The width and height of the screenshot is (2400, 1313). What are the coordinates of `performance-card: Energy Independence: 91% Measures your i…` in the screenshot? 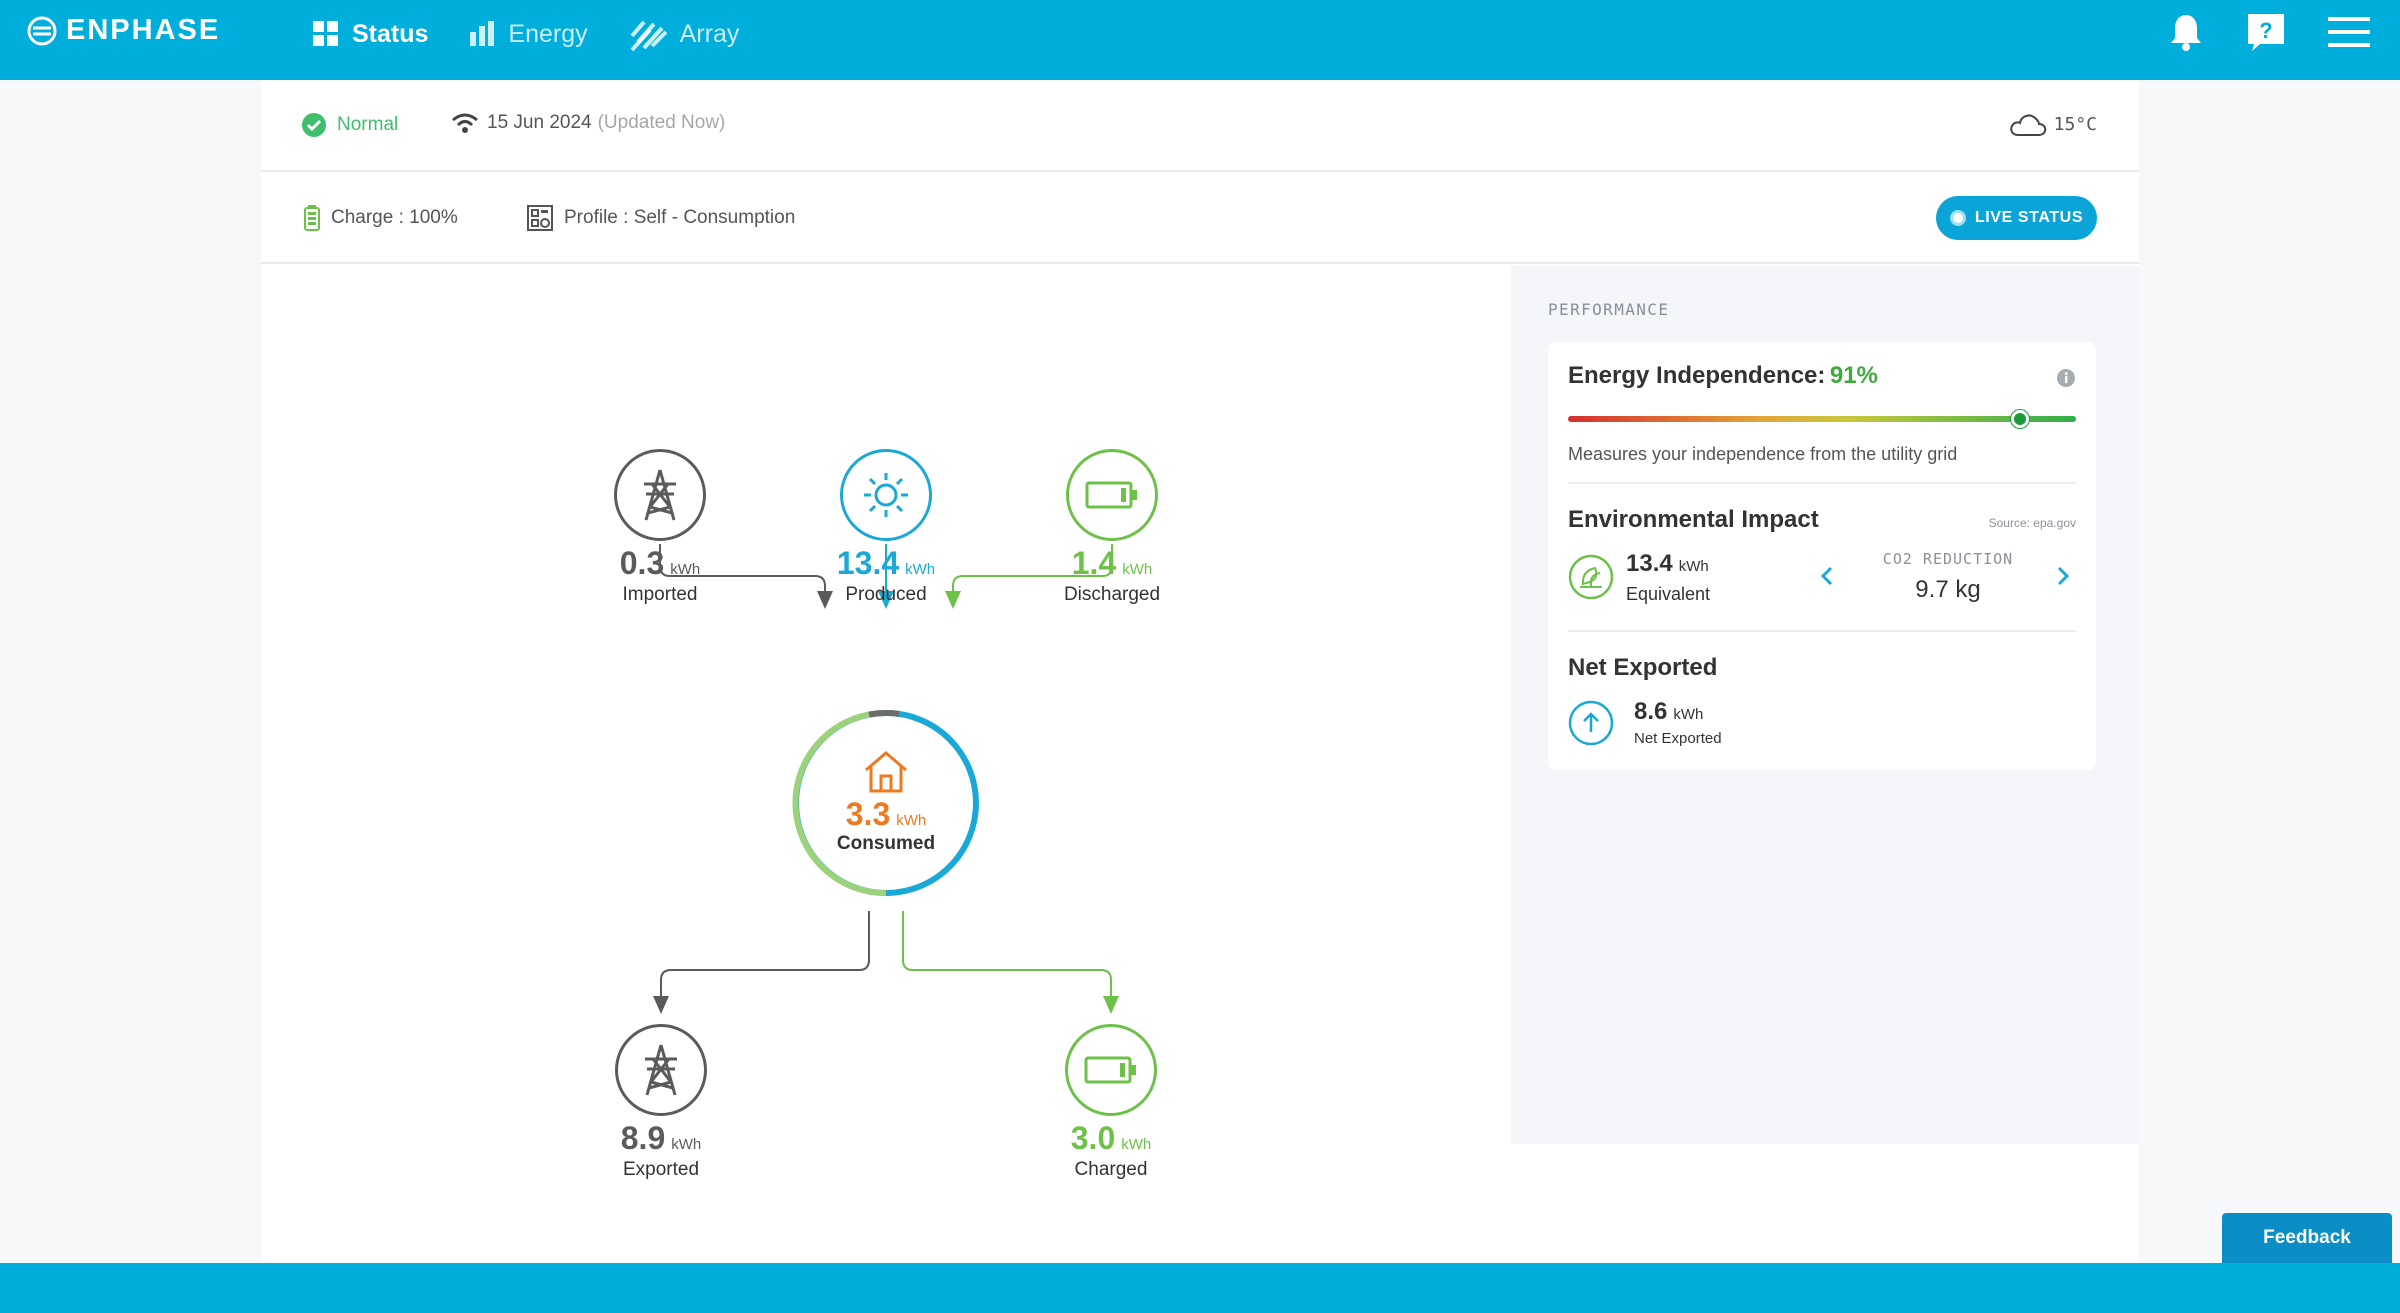 It's located at (1822, 556).